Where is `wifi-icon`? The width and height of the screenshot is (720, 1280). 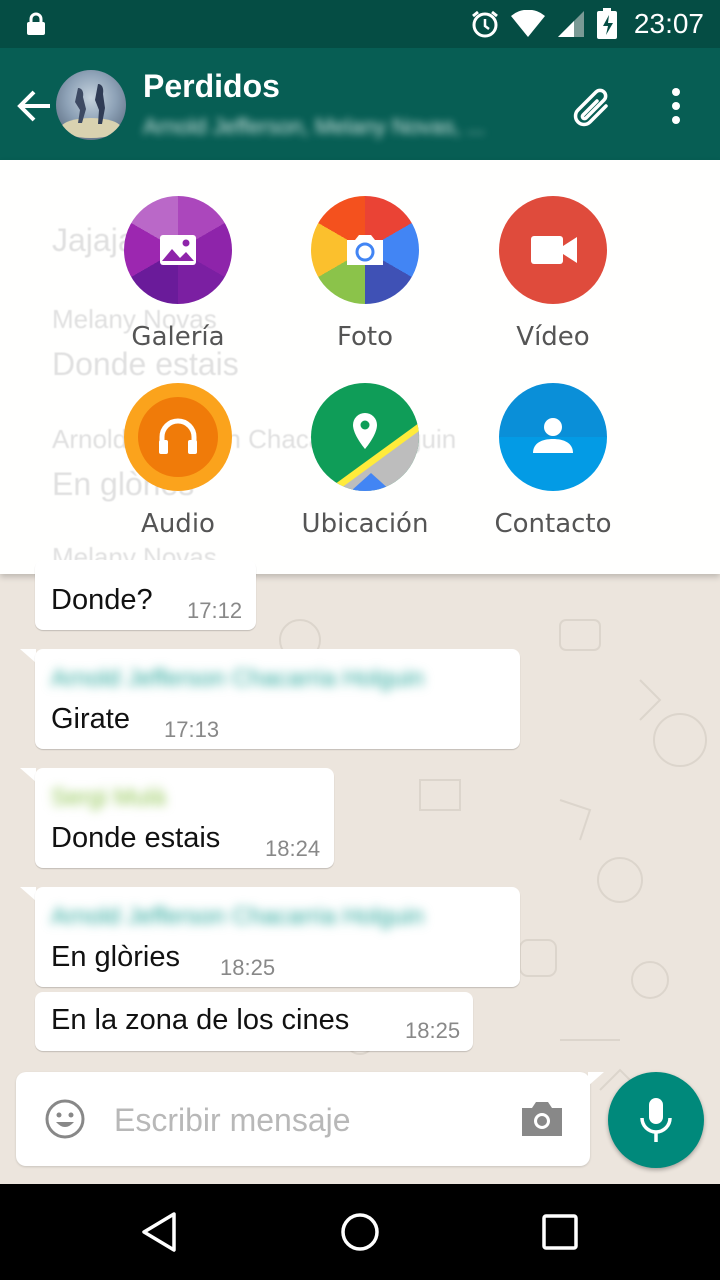 wifi-icon is located at coordinates (527, 23).